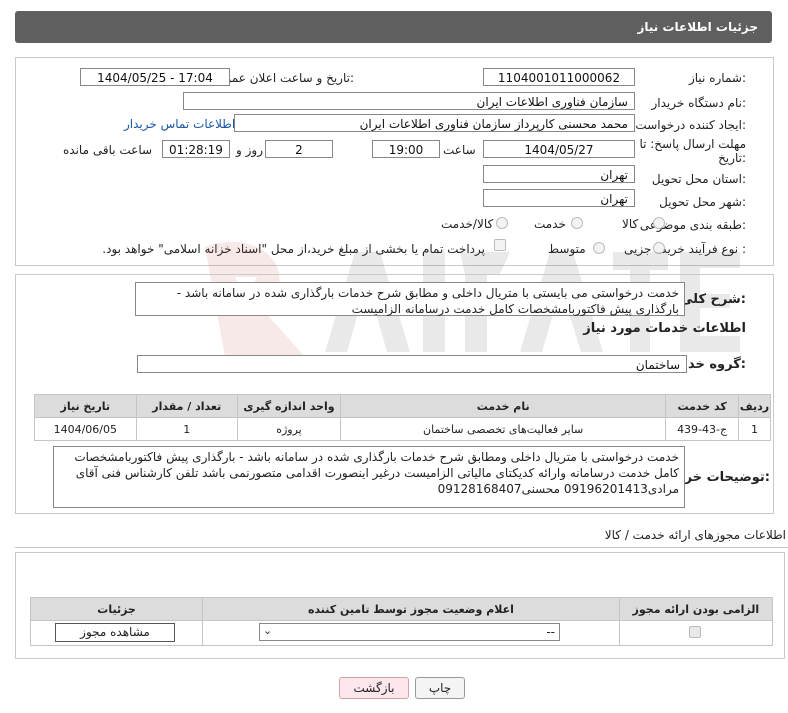 The image size is (788, 713). What do you see at coordinates (85, 406) in the screenshot?
I see `col-date-header: تاریخ نیاز` at bounding box center [85, 406].